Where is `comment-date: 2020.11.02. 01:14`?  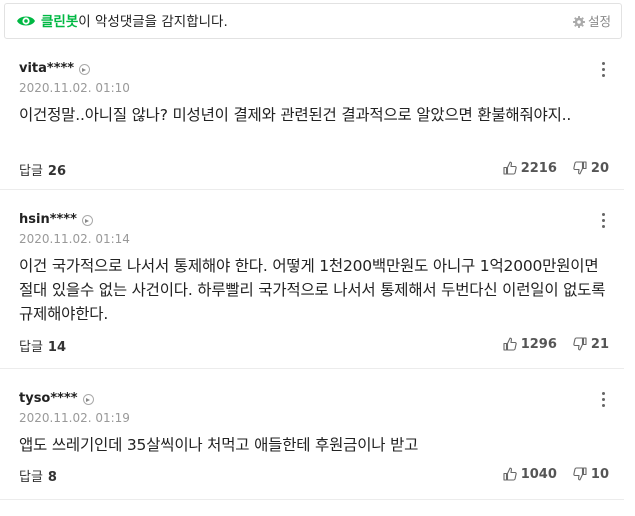
comment-date: 2020.11.02. 01:14 is located at coordinates (74, 239).